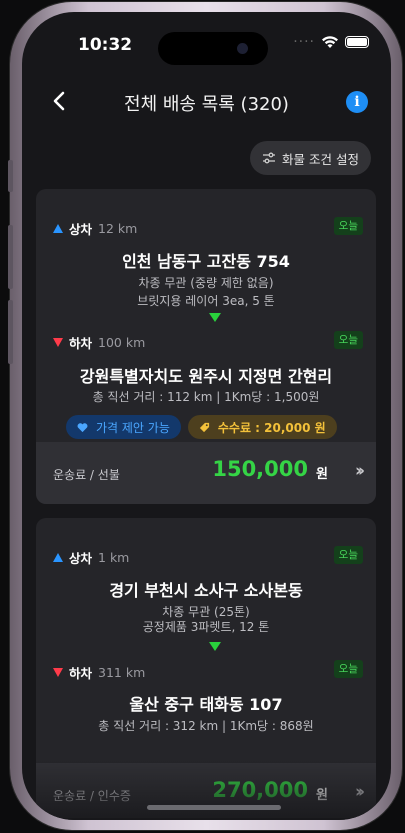 Image resolution: width=405 pixels, height=833 pixels. I want to click on tag-icon, so click(204, 427).